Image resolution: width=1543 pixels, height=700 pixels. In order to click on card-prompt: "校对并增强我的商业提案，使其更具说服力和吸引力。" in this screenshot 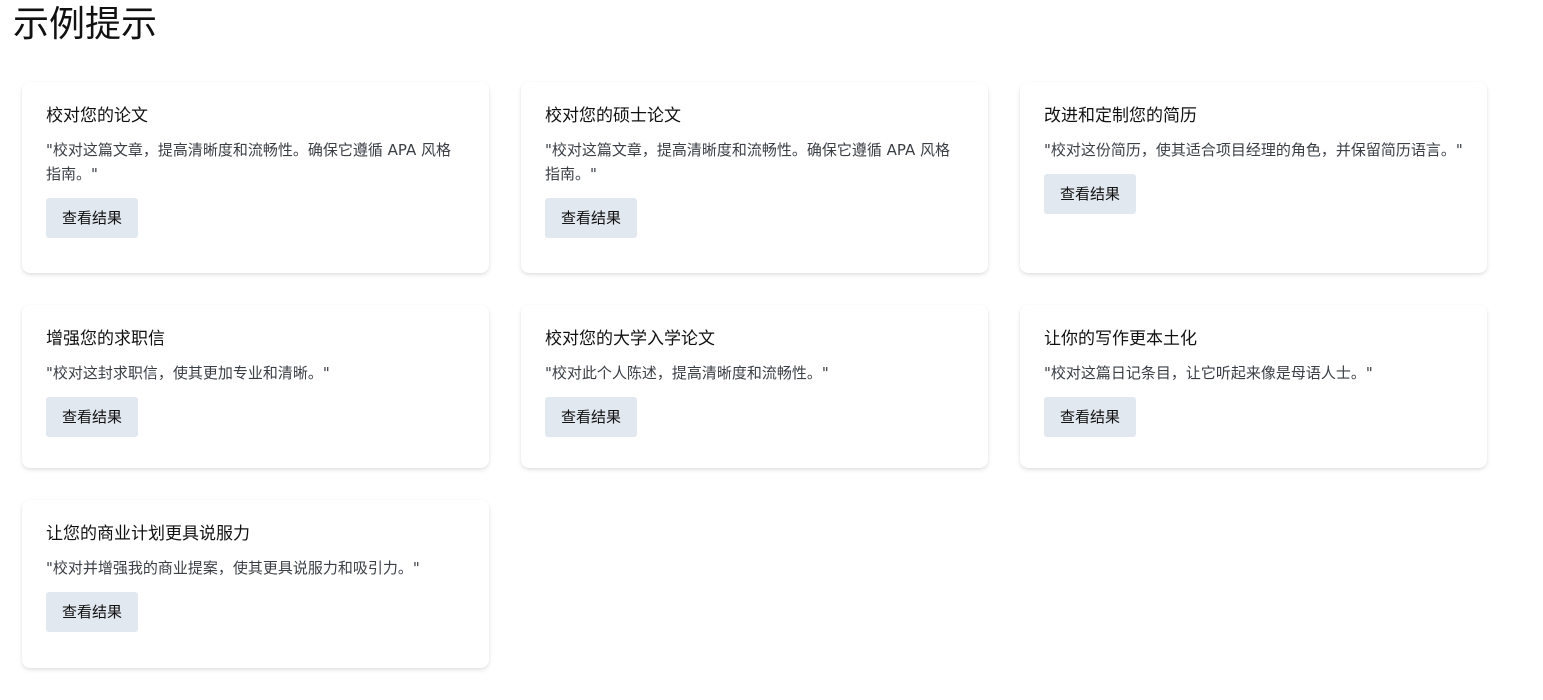, I will do `click(233, 568)`.